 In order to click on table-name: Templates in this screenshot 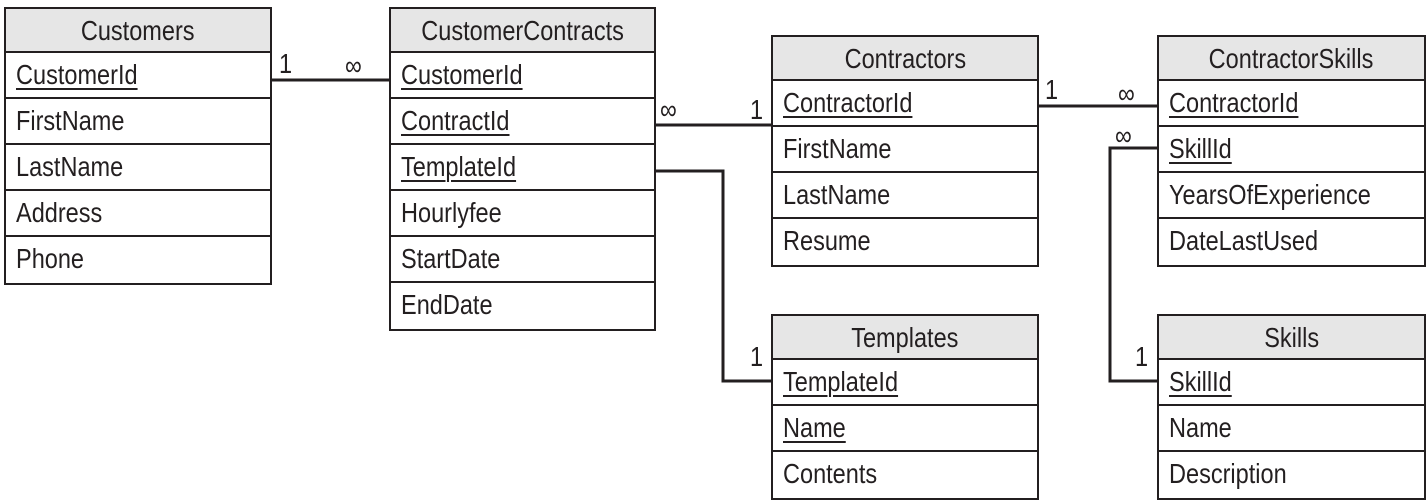, I will do `click(905, 337)`.